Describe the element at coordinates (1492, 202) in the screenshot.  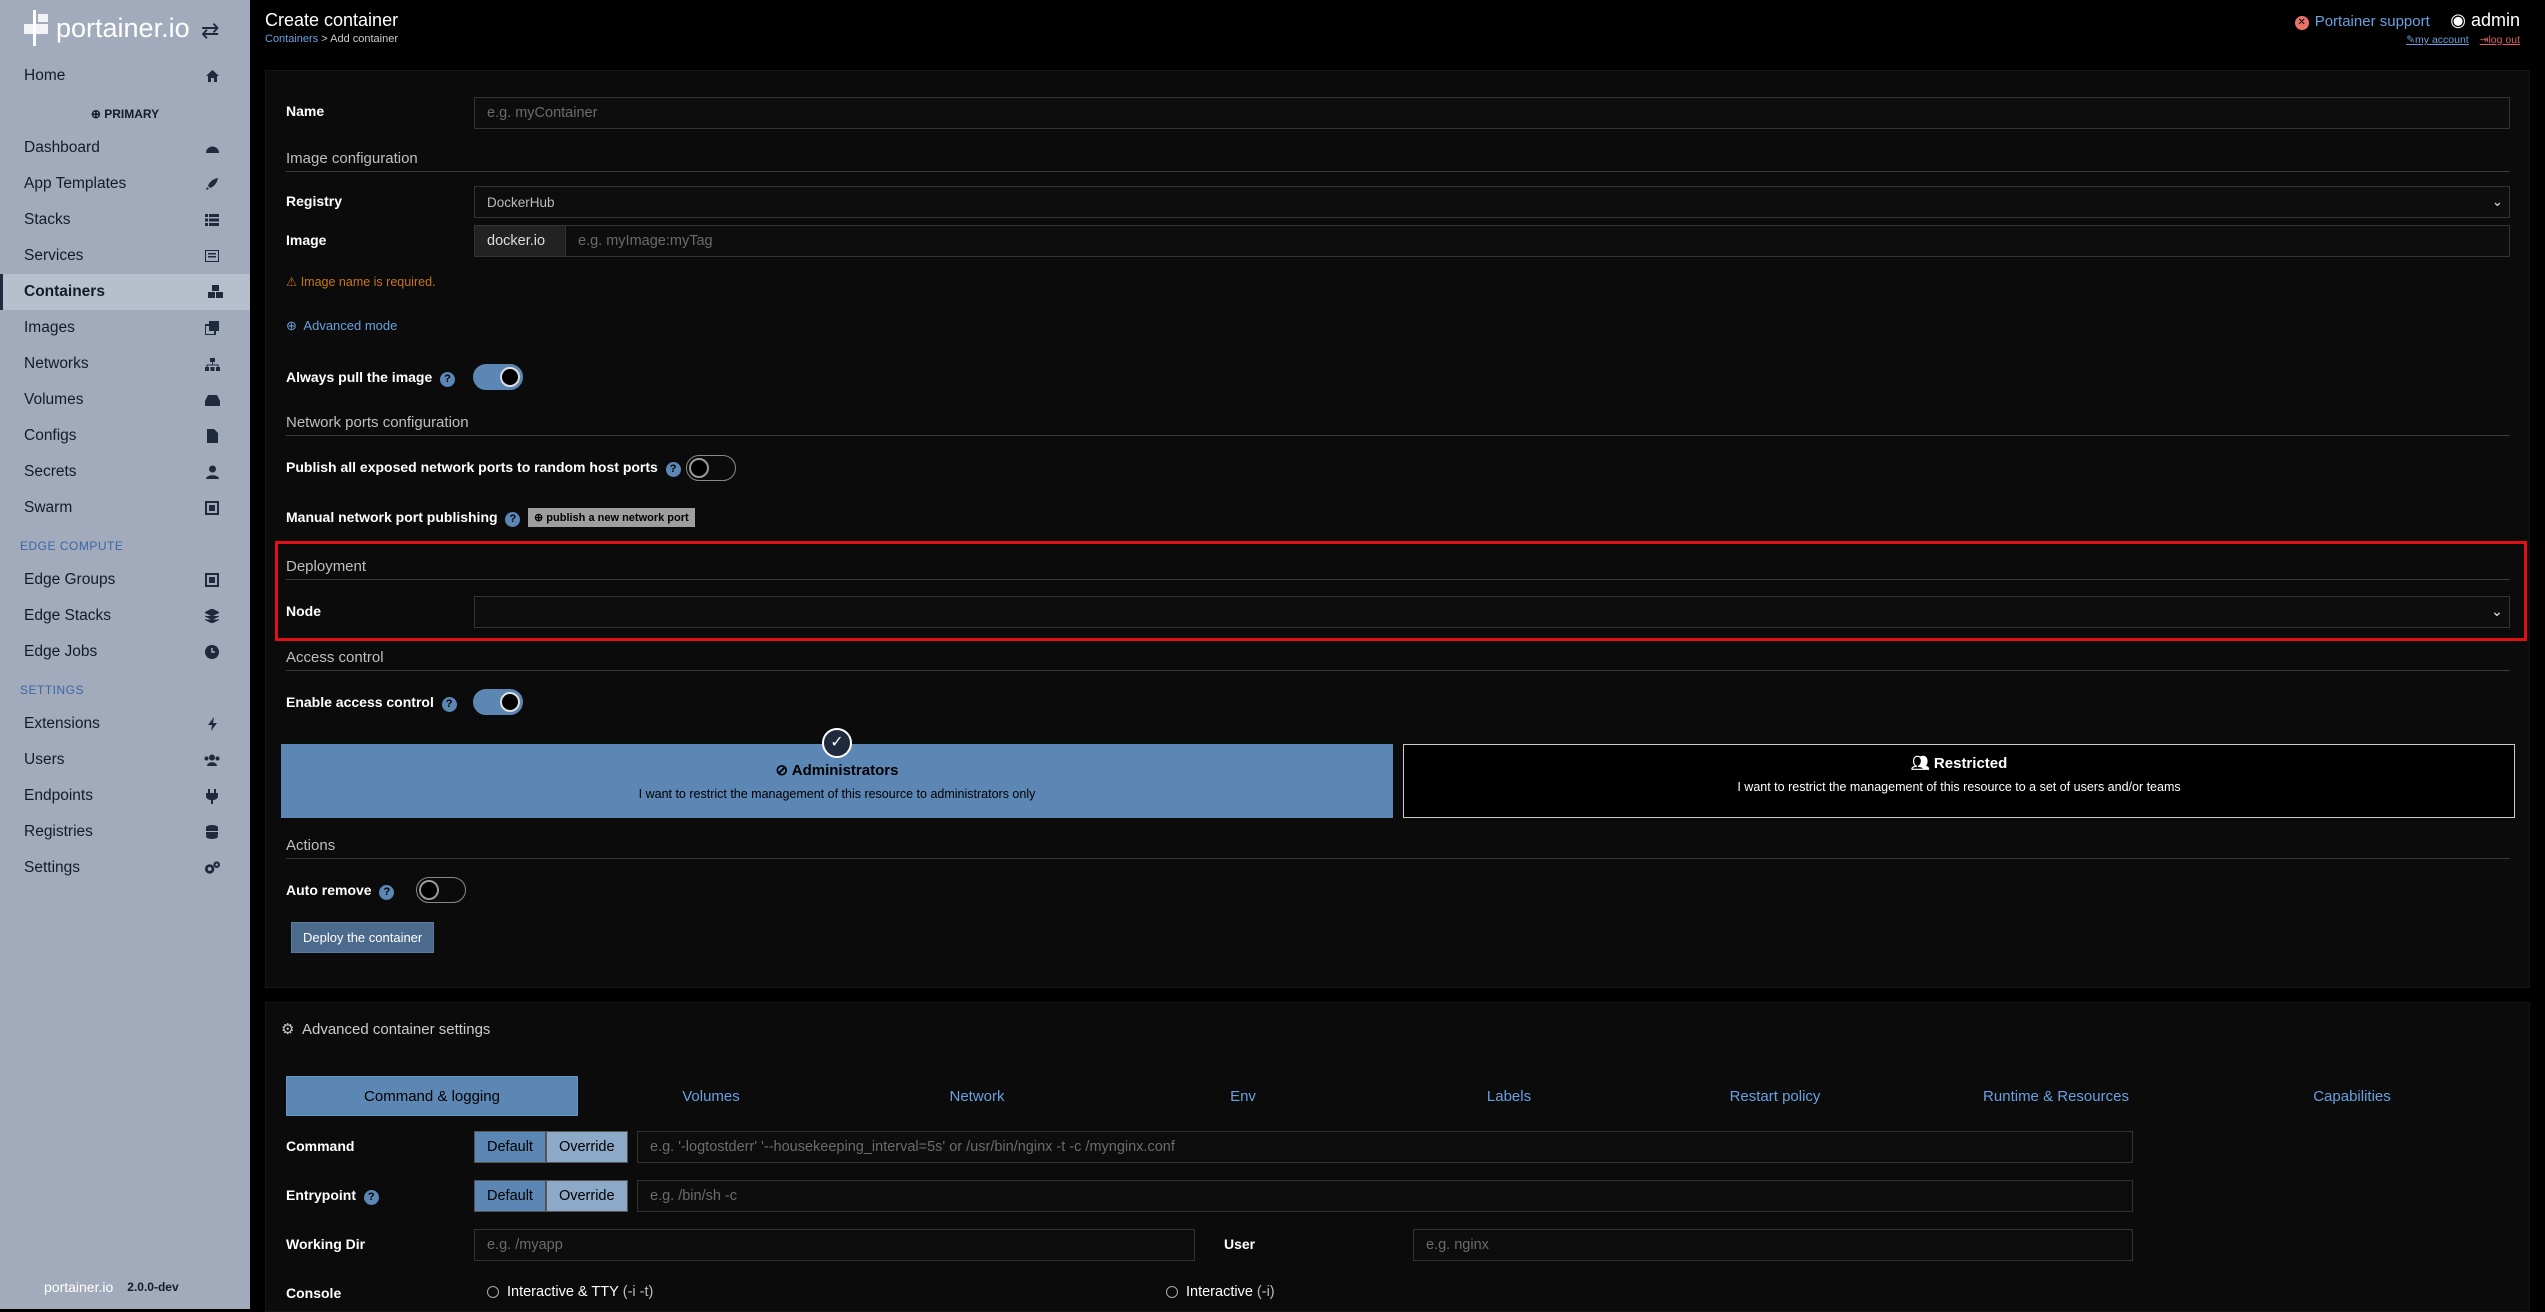
I see `registry-select: DockerHub ⌄` at that location.